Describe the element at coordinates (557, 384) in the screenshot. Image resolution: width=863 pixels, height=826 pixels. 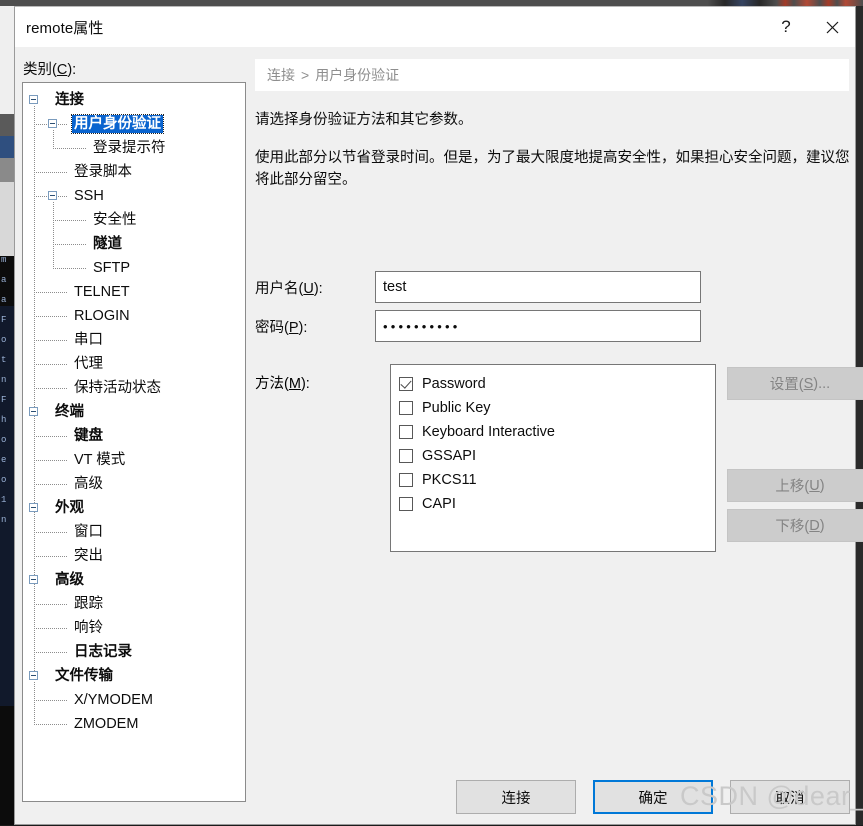
I see `auth-method-row: Password` at that location.